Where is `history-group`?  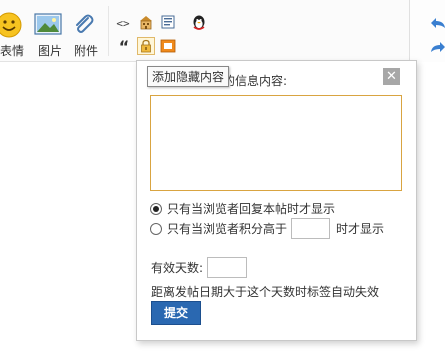
history-group is located at coordinates (427, 31).